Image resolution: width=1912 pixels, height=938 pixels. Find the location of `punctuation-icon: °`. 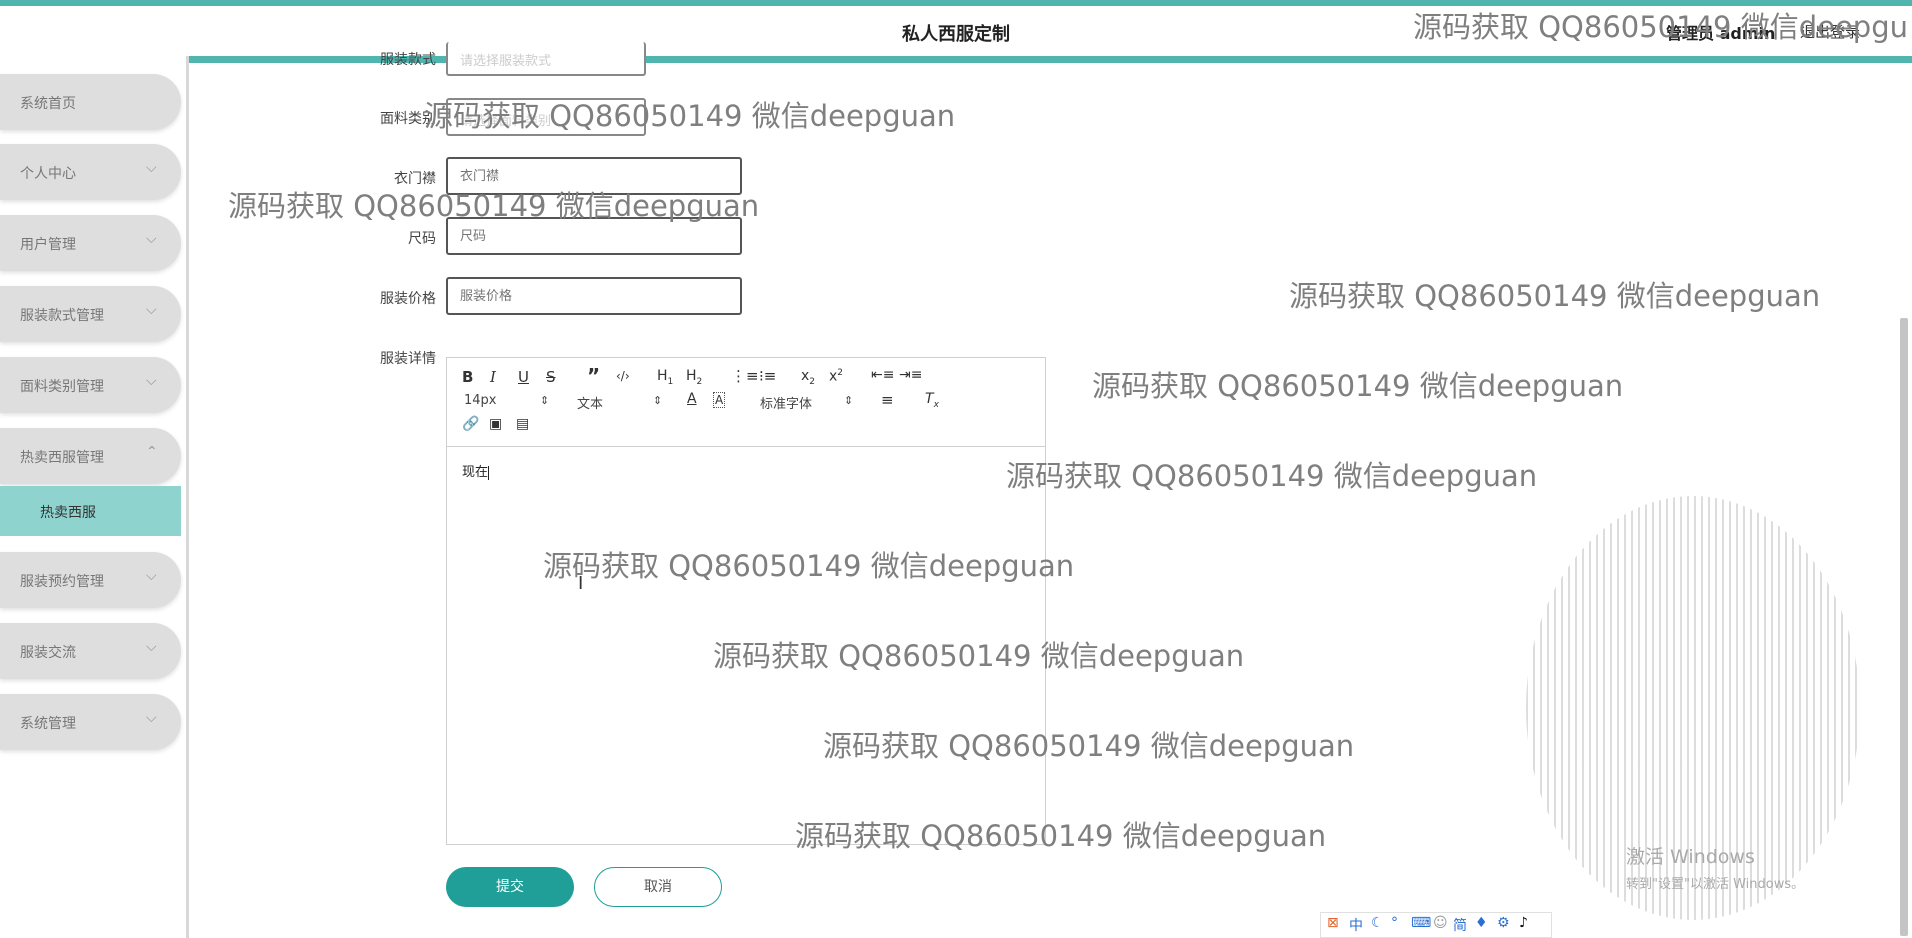

punctuation-icon: ° is located at coordinates (1394, 923).